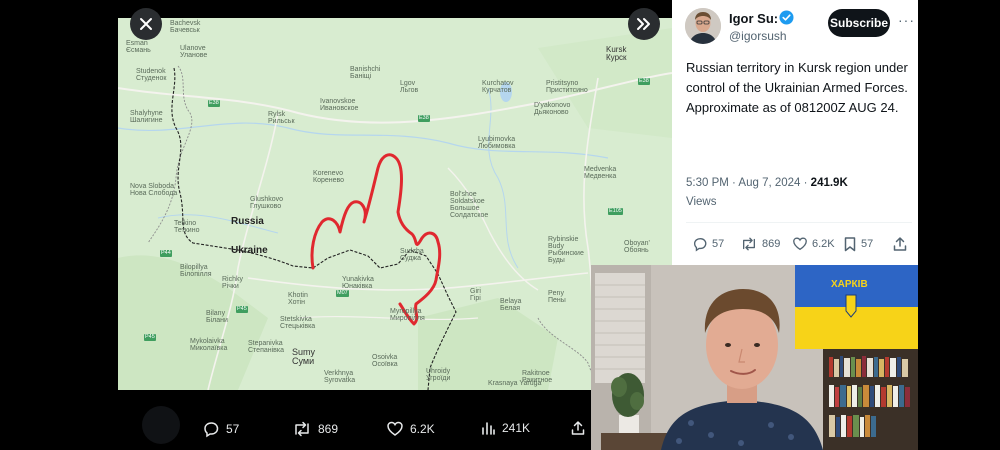  I want to click on town-label: Shalyhyne Шалигине, so click(146, 117).